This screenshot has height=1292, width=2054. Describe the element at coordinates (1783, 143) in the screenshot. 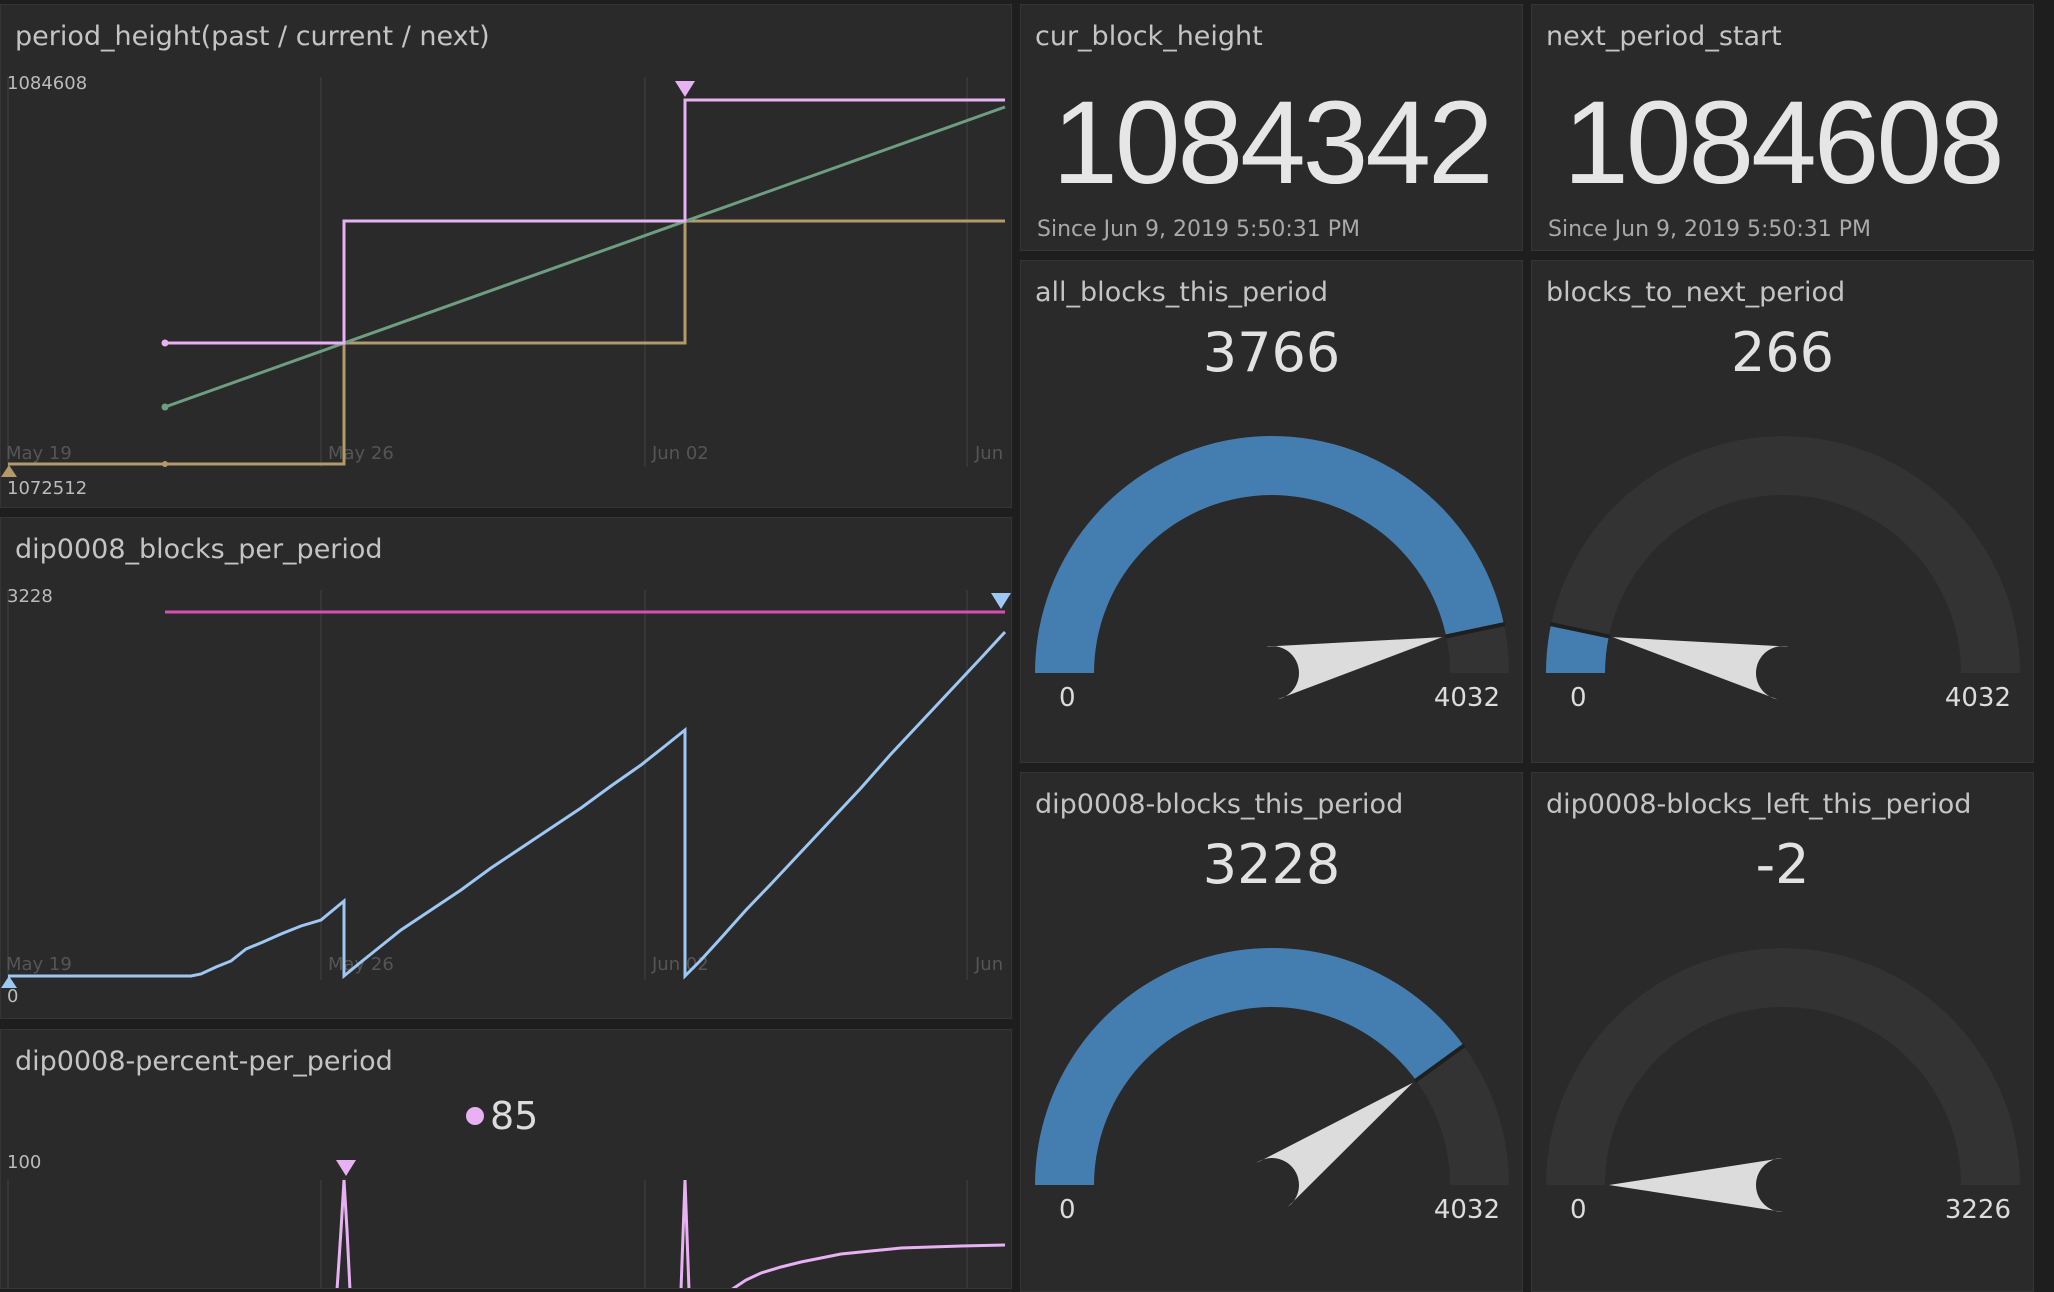

I see `stat-value: 1084608` at that location.